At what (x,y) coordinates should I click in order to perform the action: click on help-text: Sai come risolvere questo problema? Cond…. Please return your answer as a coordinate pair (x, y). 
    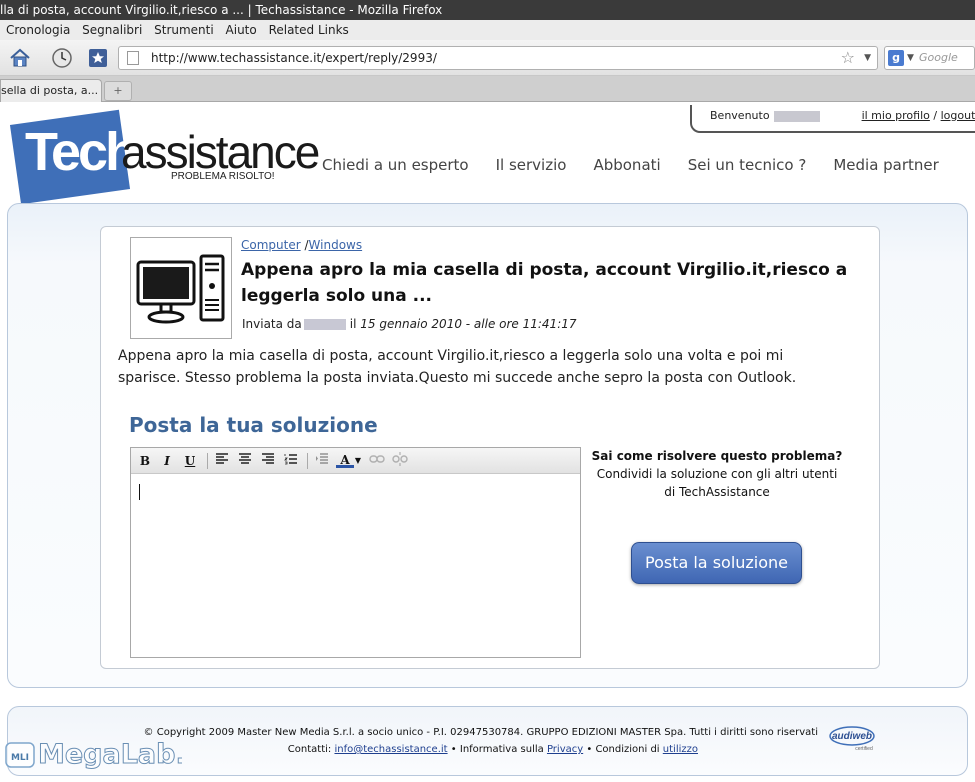
    Looking at the image, I should click on (717, 474).